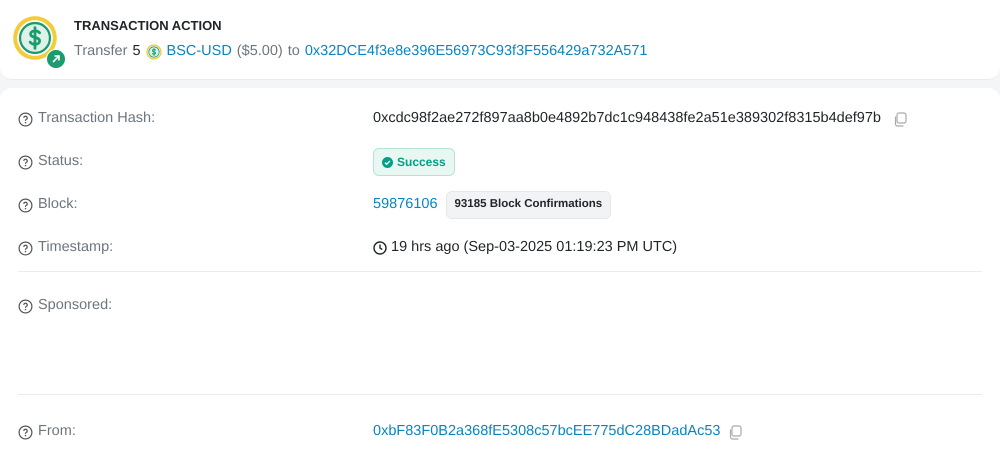  What do you see at coordinates (259, 52) in the screenshot?
I see `usd-value: ($5.00)` at bounding box center [259, 52].